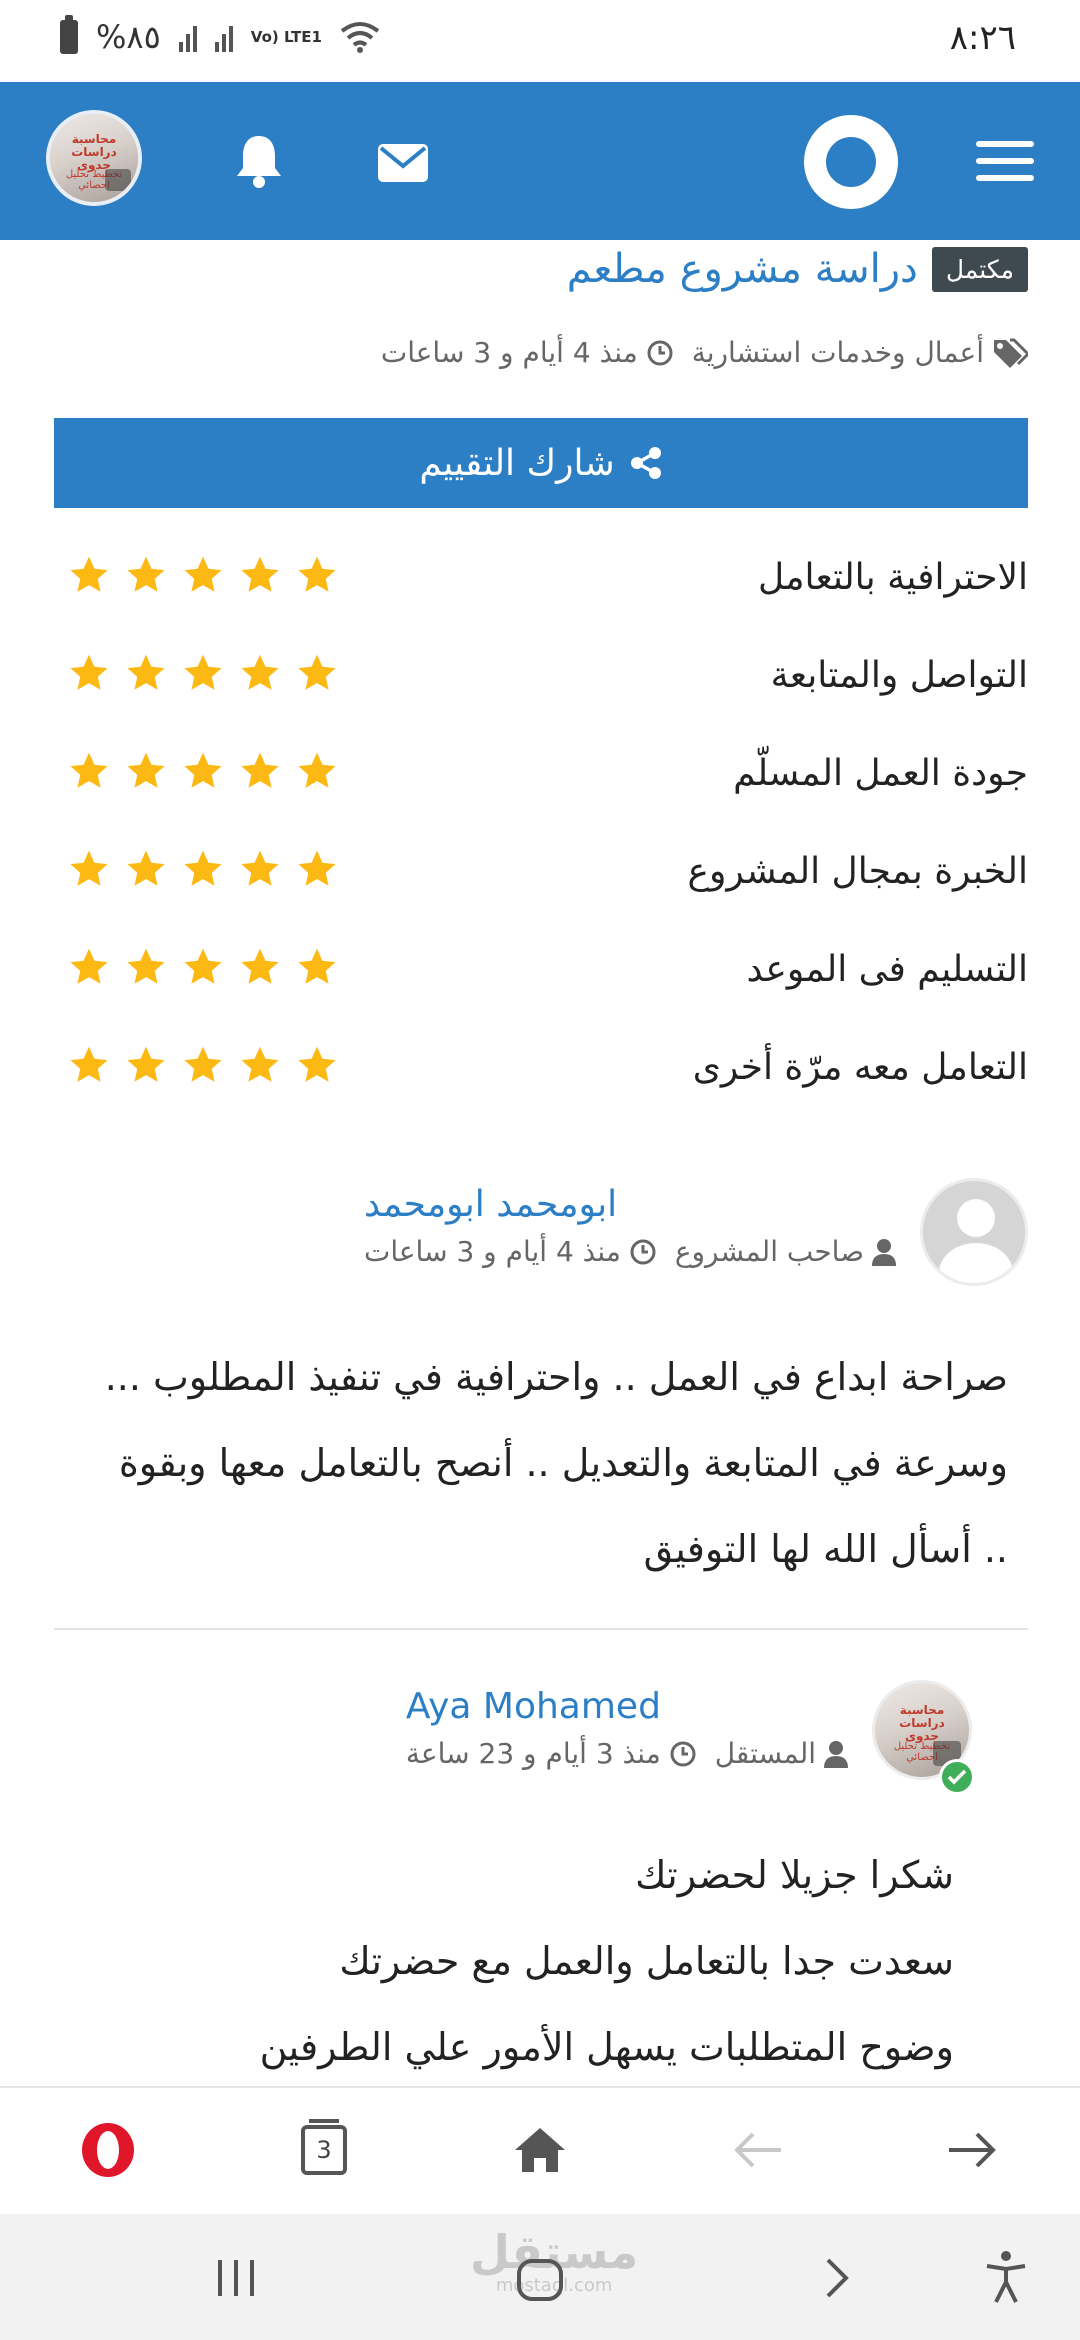 The image size is (1080, 2340). What do you see at coordinates (972, 2150) in the screenshot?
I see `forward-arrow-icon` at bounding box center [972, 2150].